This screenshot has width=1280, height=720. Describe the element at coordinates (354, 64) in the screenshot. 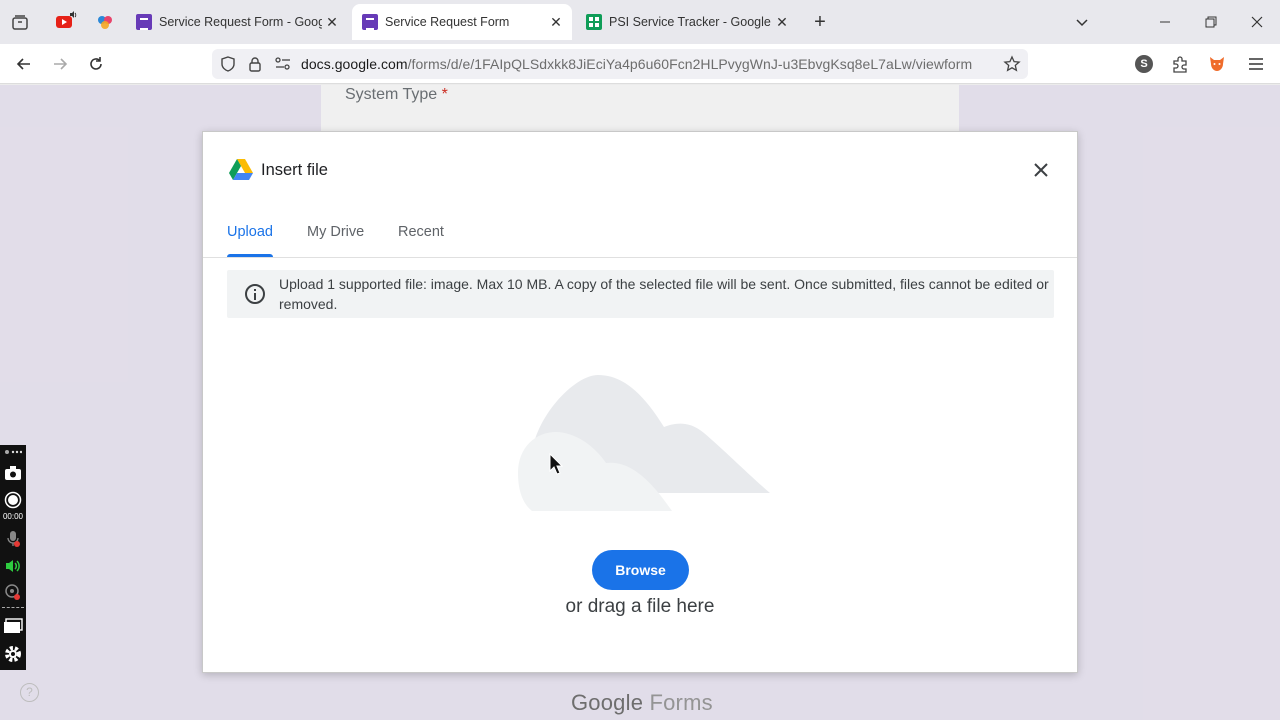

I see `url-host: docs.google.com` at that location.